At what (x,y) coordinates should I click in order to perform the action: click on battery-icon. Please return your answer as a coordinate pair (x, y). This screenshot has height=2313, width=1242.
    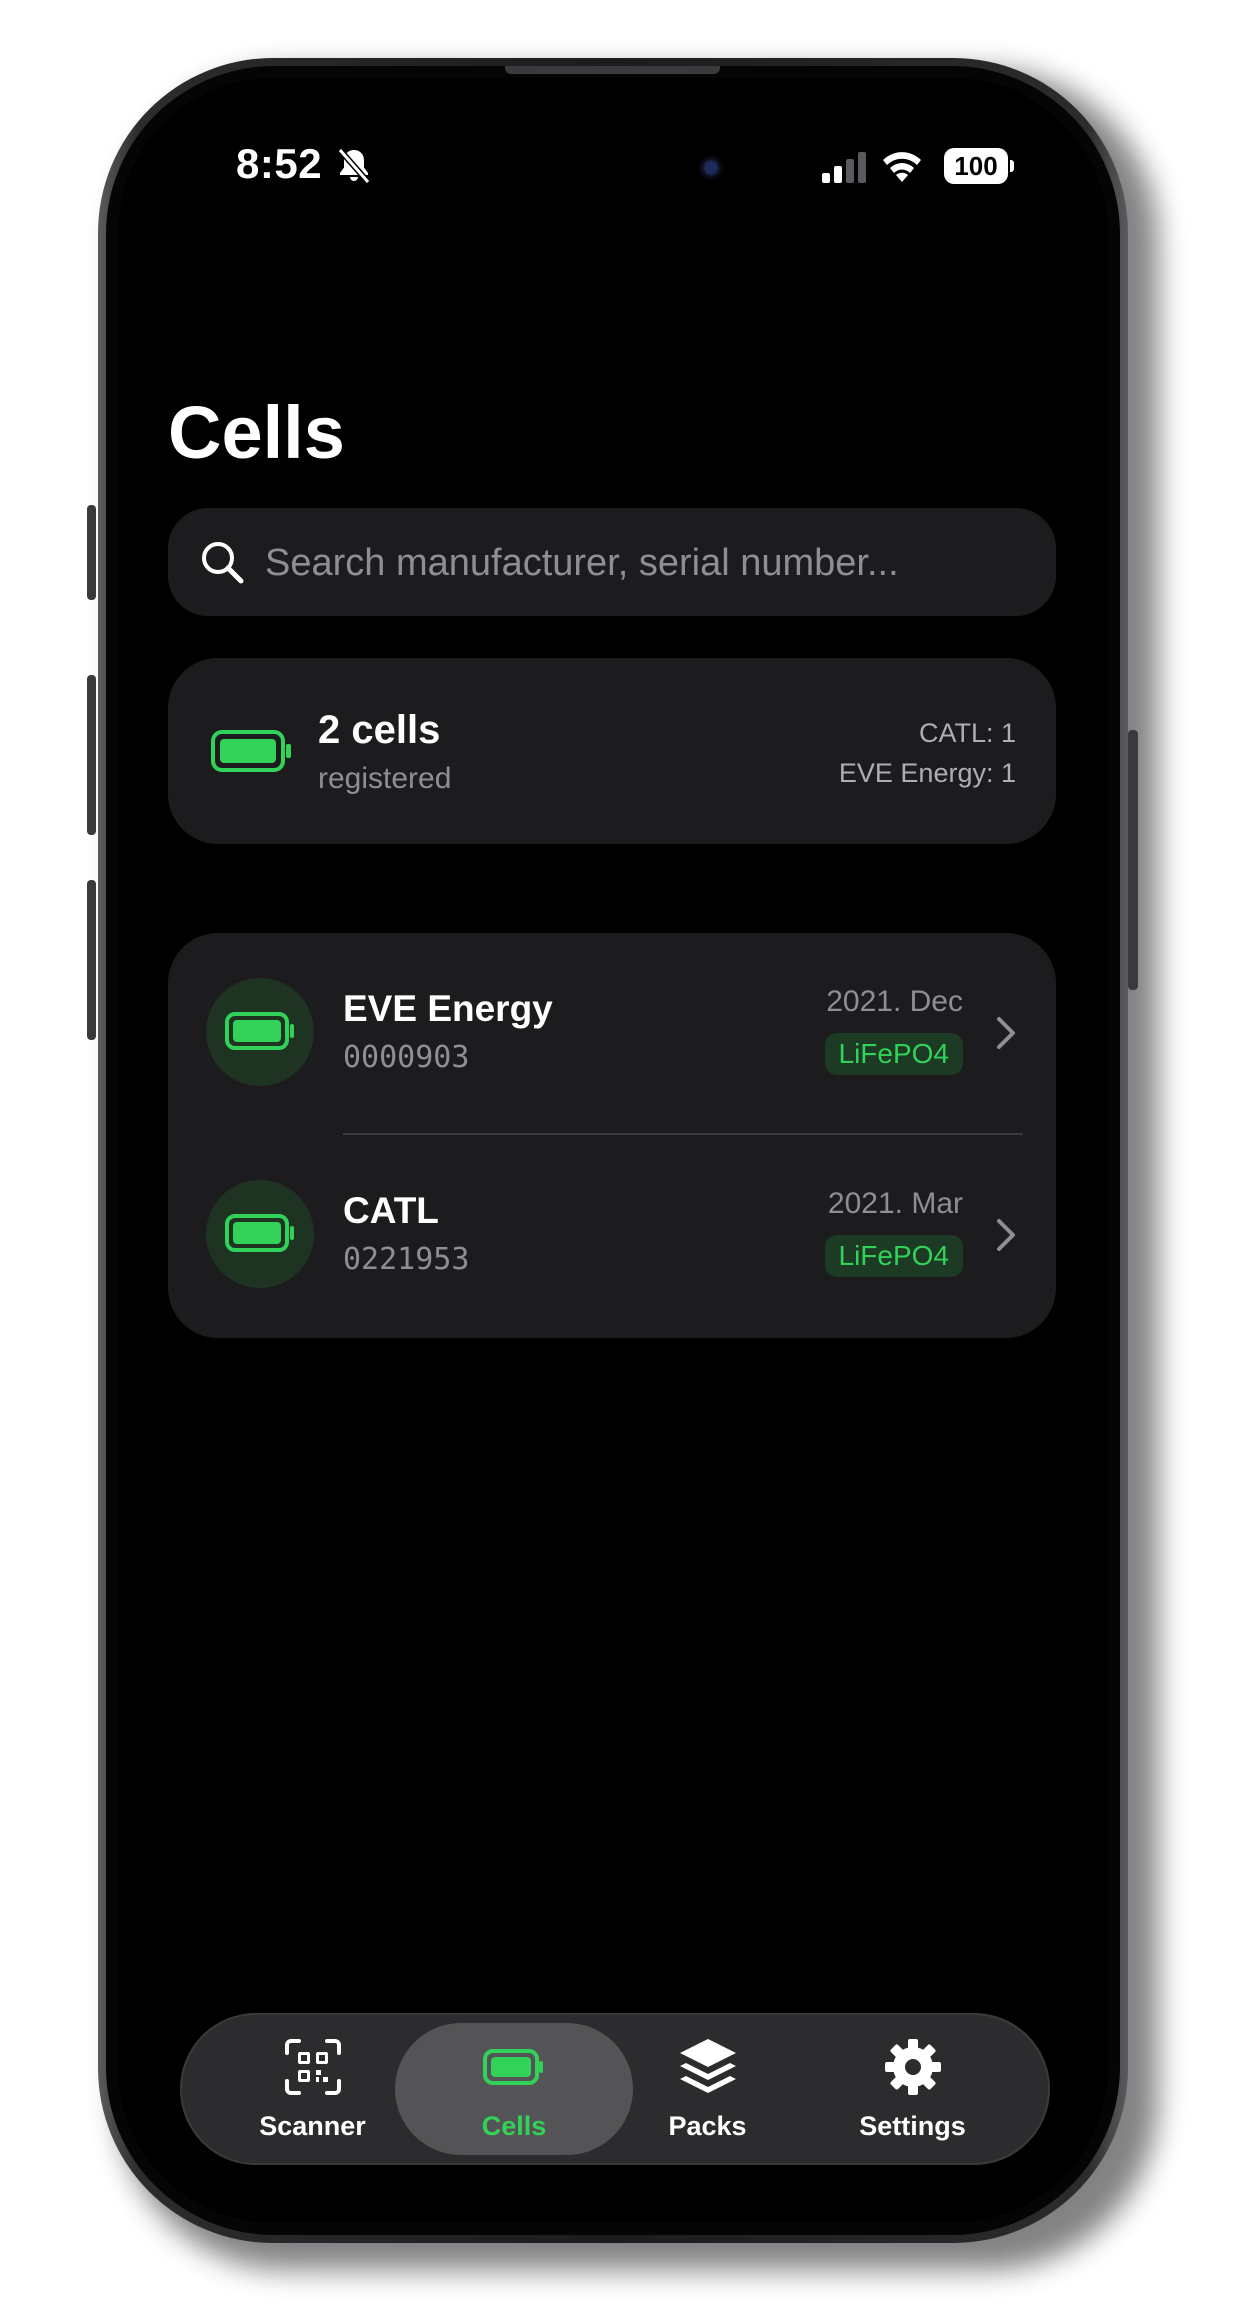
    Looking at the image, I should click on (513, 2067).